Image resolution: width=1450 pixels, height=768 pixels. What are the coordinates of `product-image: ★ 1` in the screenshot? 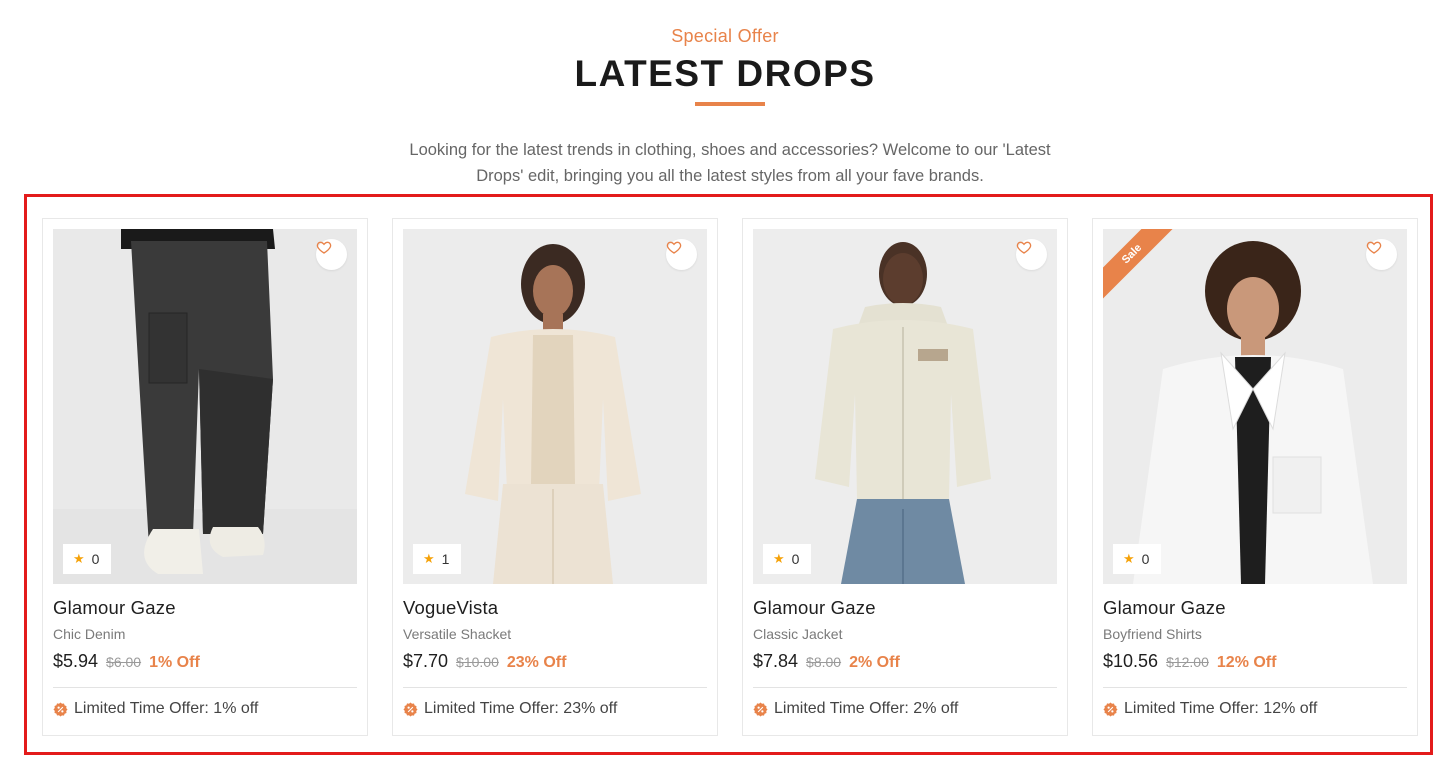 It's located at (555, 406).